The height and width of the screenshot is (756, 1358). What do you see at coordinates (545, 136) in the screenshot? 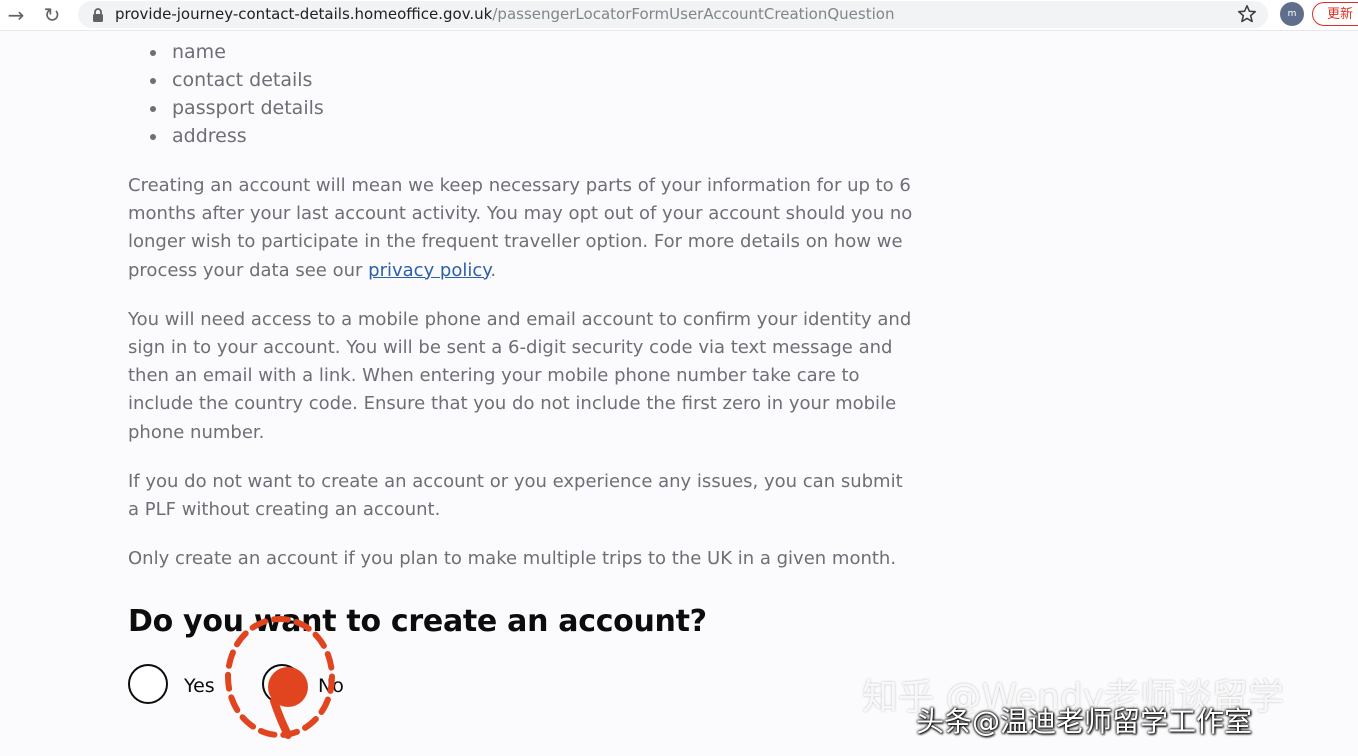
I see `list-item: address` at bounding box center [545, 136].